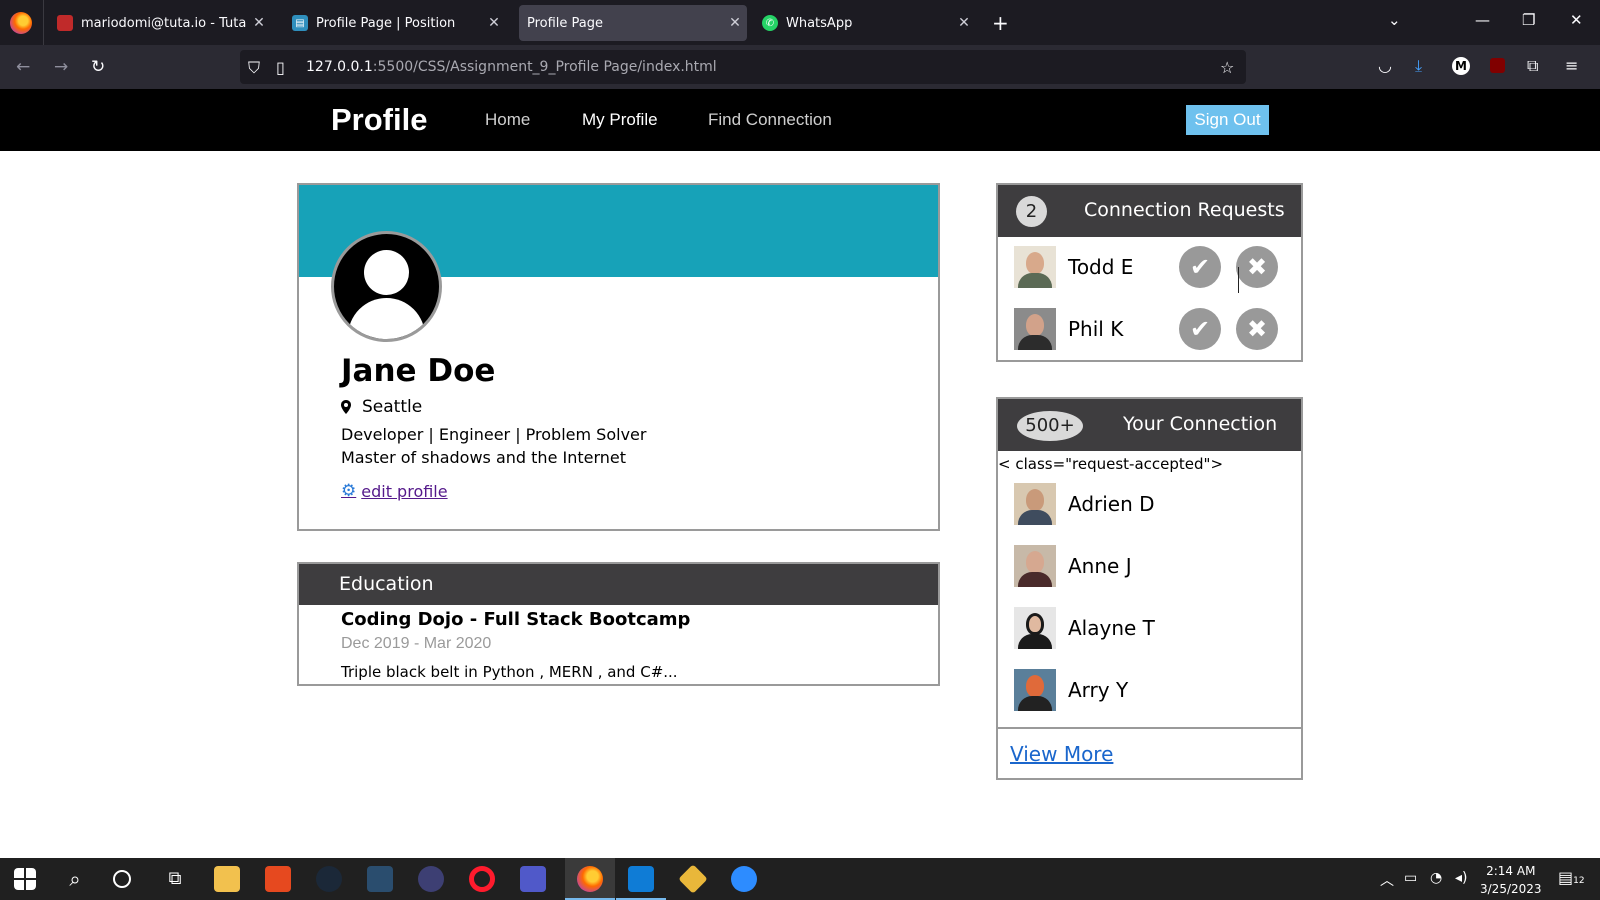 The height and width of the screenshot is (900, 1600). What do you see at coordinates (61, 67) in the screenshot?
I see `forward-icon: →` at bounding box center [61, 67].